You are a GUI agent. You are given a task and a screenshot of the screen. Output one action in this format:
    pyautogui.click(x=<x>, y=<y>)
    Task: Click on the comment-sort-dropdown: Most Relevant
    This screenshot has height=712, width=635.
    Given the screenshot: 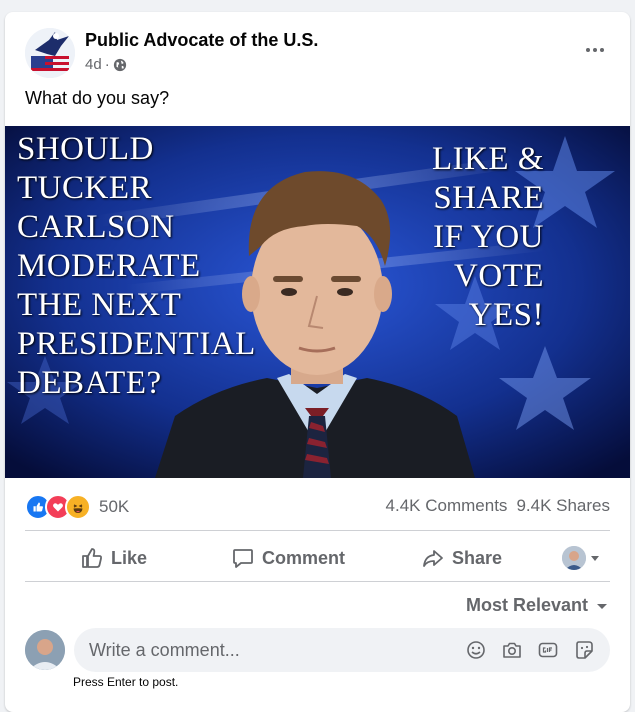 What is the action you would take?
    pyautogui.click(x=537, y=605)
    